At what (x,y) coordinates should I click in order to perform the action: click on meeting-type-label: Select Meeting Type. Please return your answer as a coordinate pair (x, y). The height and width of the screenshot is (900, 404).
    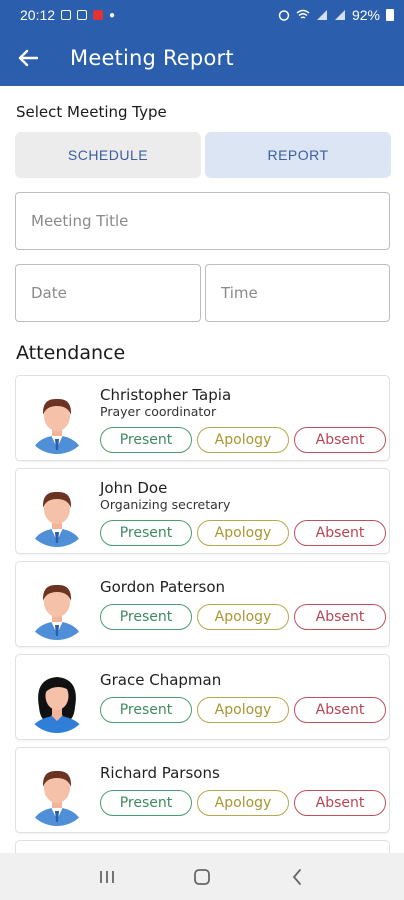
    Looking at the image, I should click on (91, 112).